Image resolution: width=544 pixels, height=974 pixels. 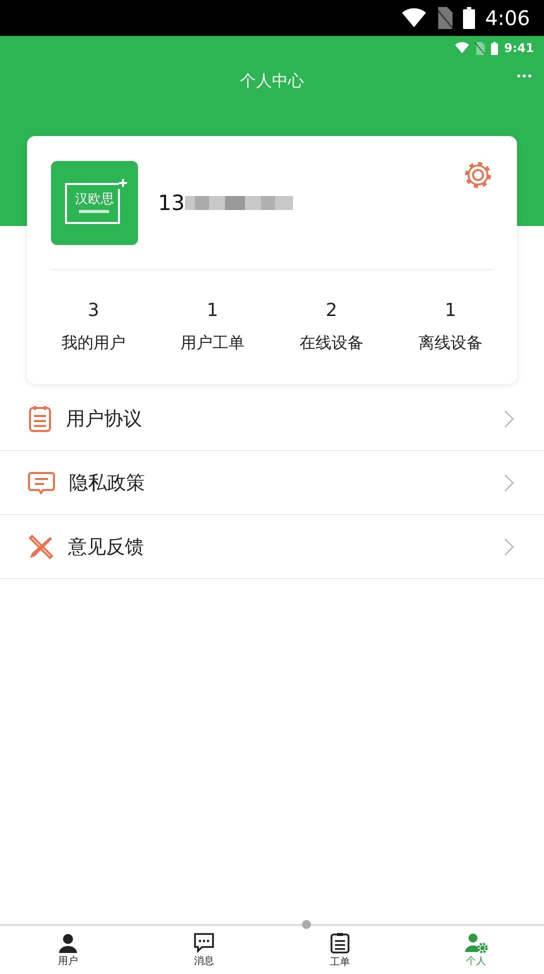 What do you see at coordinates (171, 202) in the screenshot?
I see `phone-number: 13` at bounding box center [171, 202].